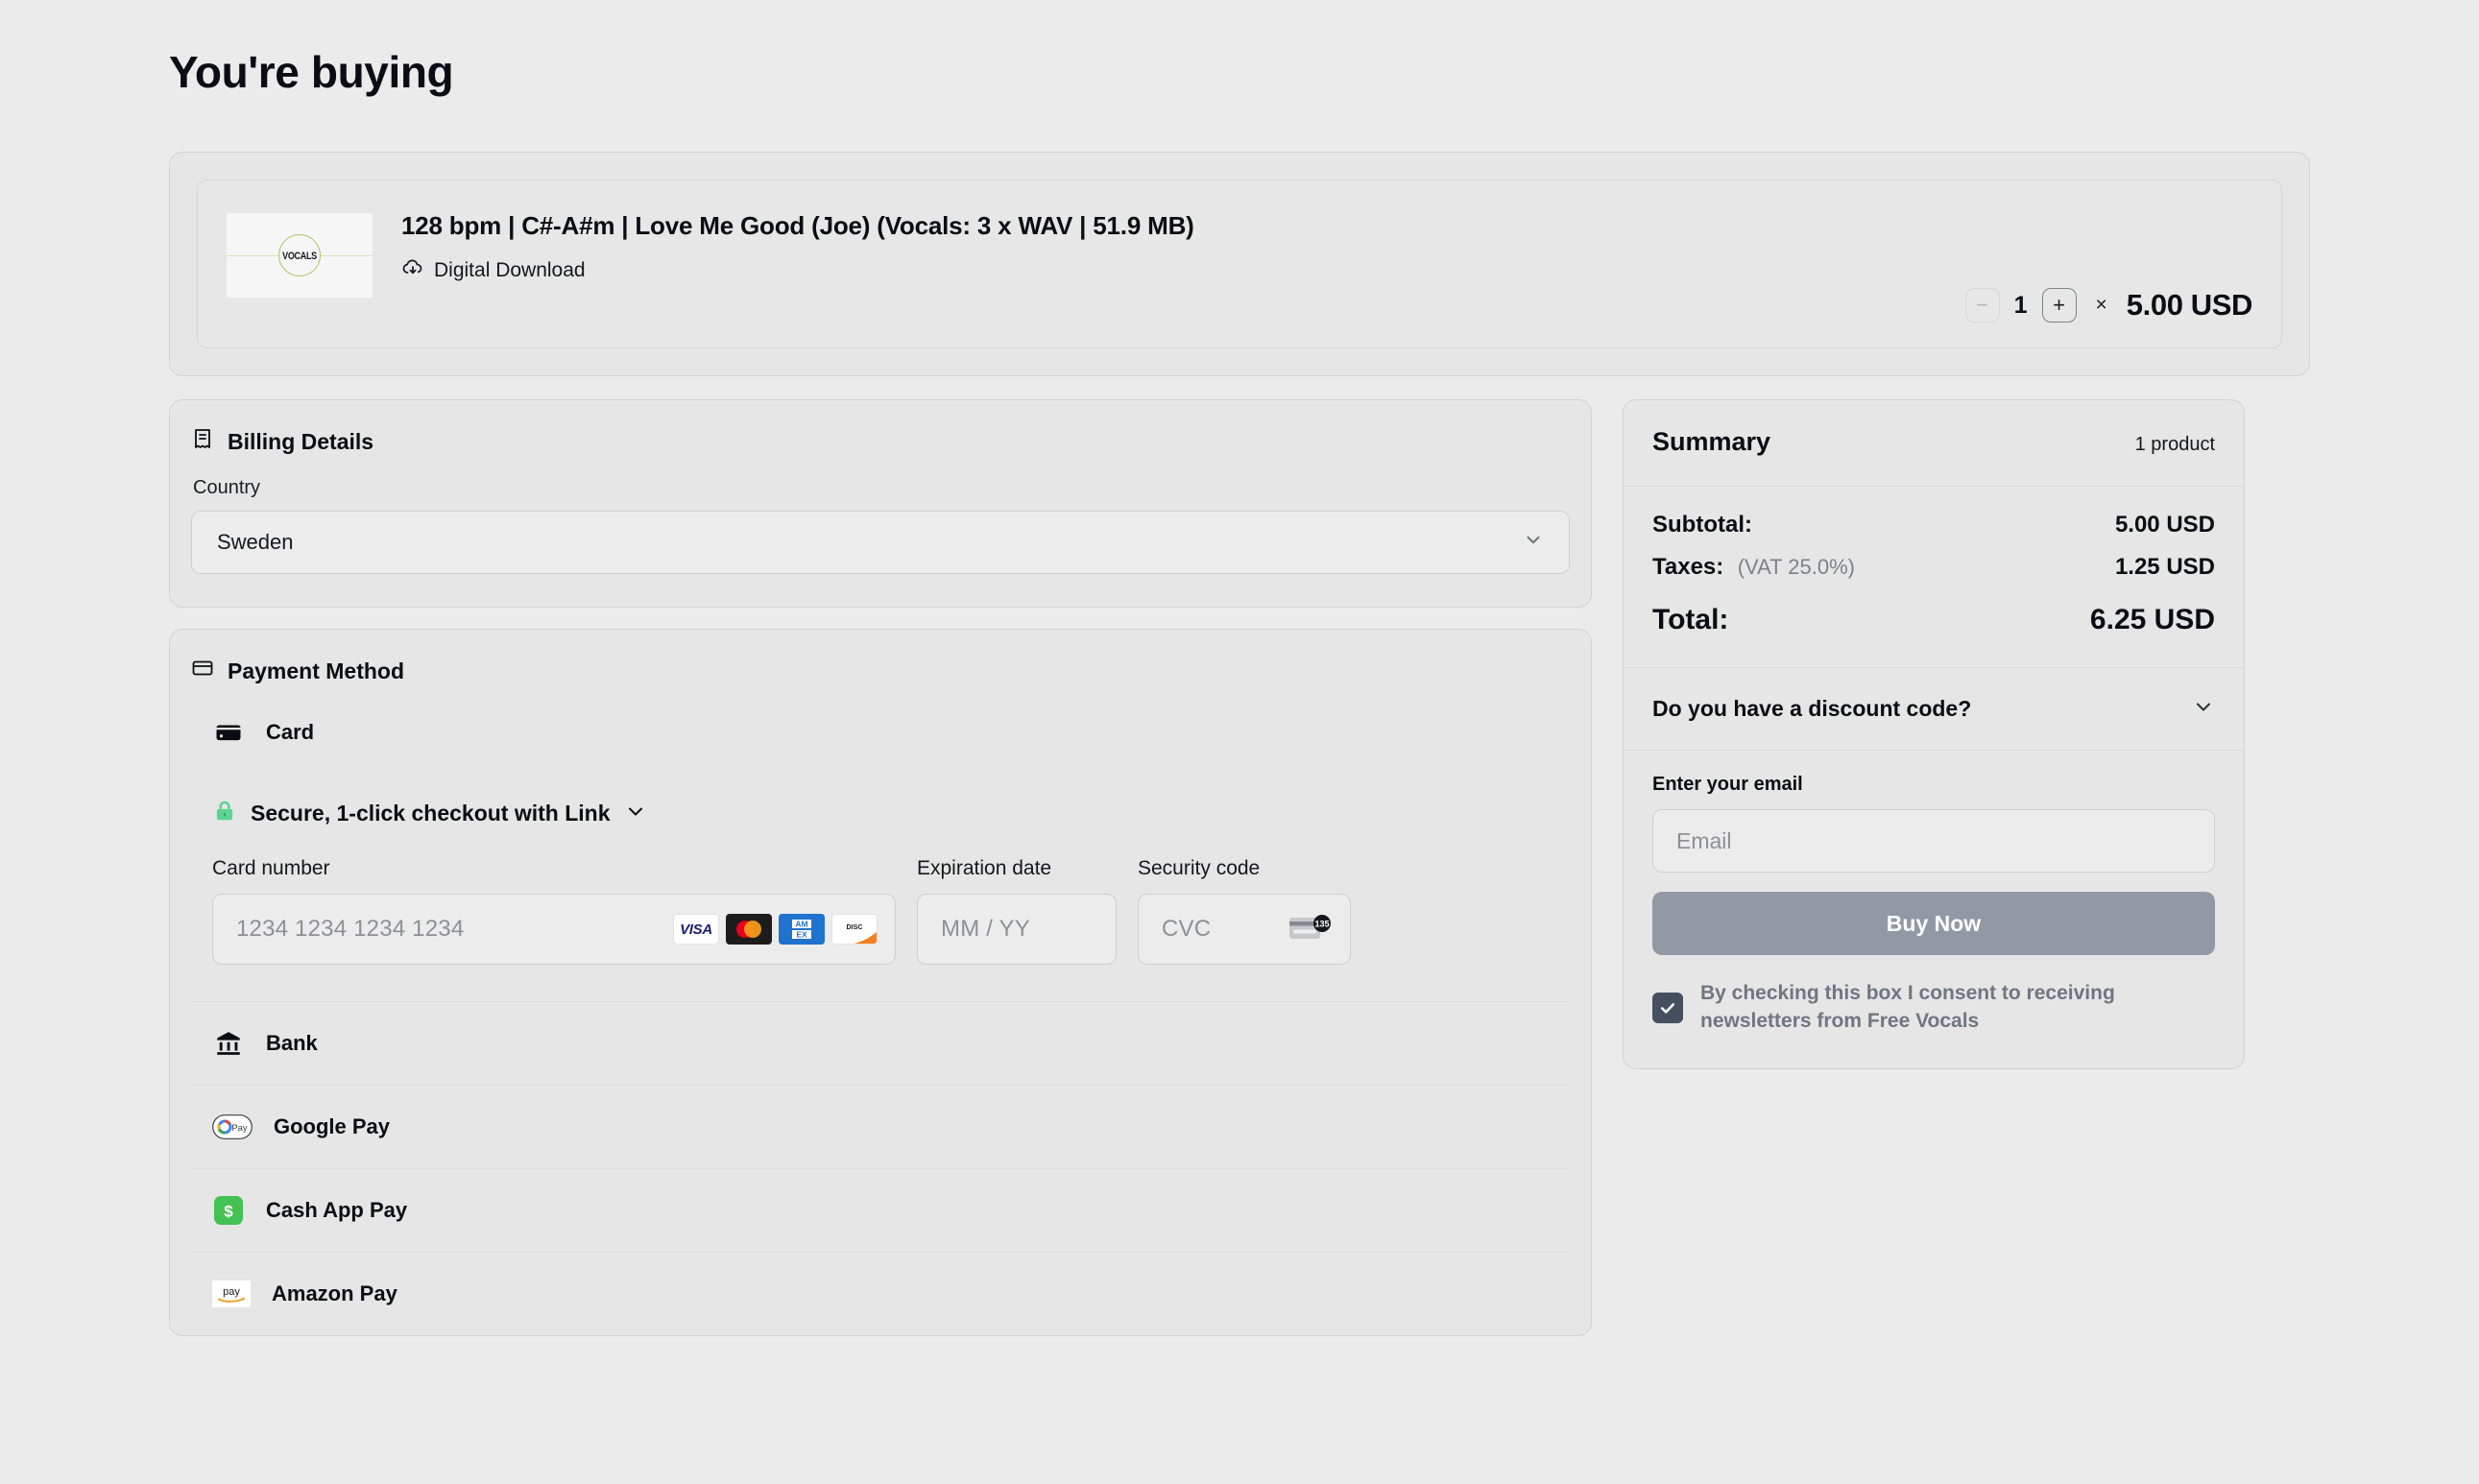  Describe the element at coordinates (1702, 525) in the screenshot. I see `summary-subtotal-label: Subtotal:` at that location.